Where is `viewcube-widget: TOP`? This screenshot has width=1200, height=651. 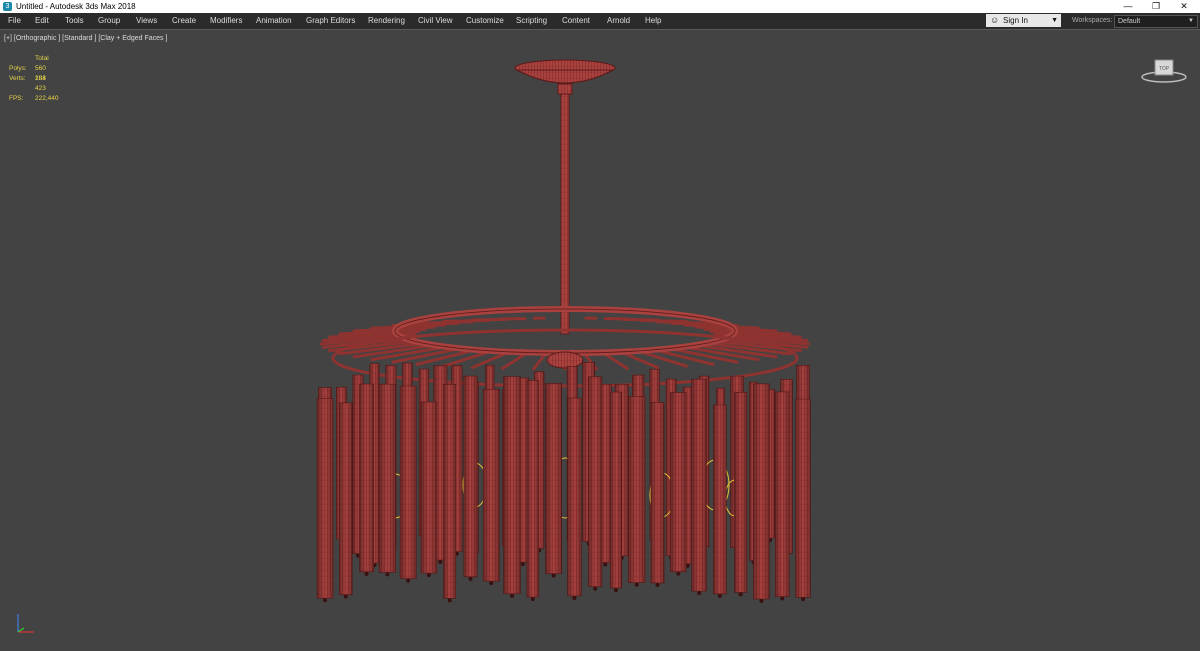 viewcube-widget: TOP is located at coordinates (1164, 70).